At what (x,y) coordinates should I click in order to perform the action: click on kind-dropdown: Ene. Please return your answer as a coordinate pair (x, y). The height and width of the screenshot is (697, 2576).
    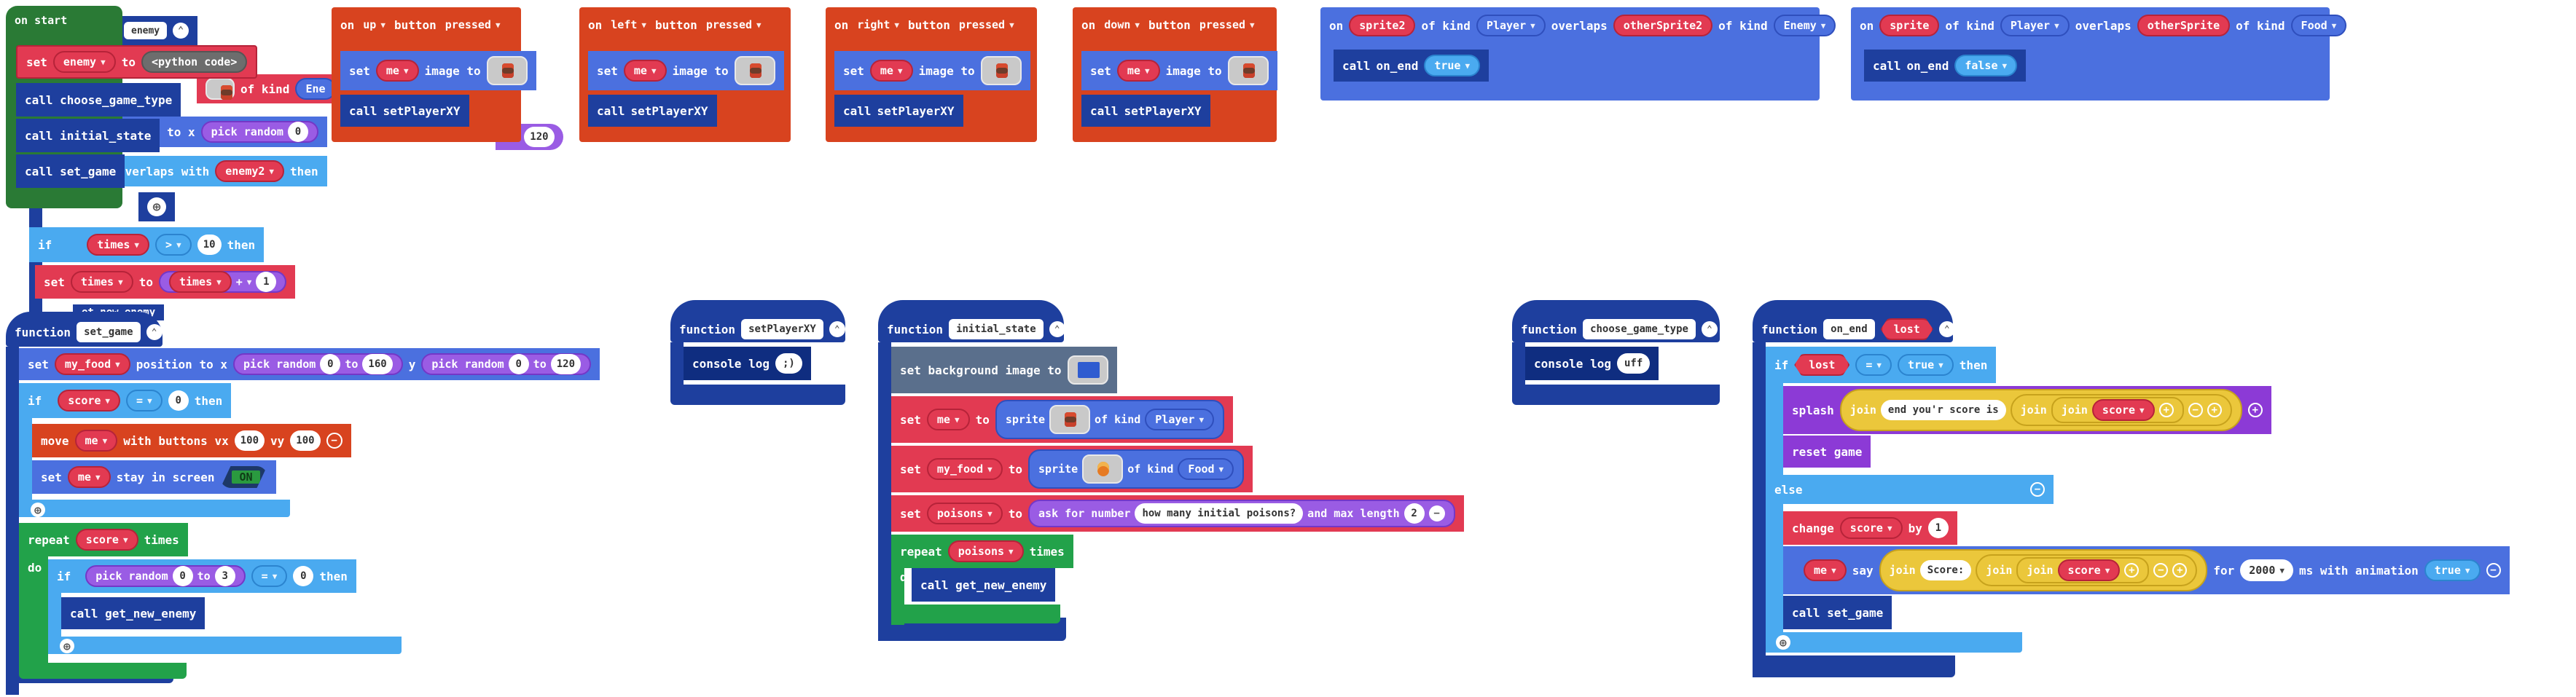
    Looking at the image, I should click on (315, 89).